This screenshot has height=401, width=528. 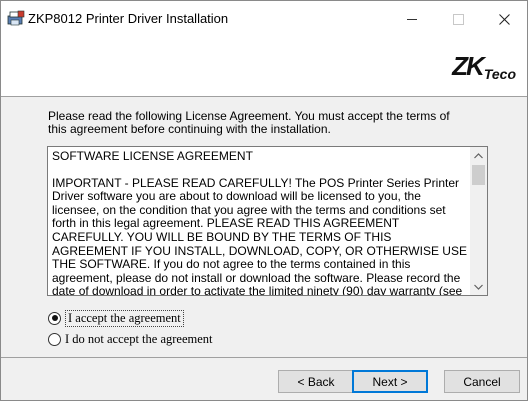 I want to click on back-button: < Back, so click(x=316, y=381).